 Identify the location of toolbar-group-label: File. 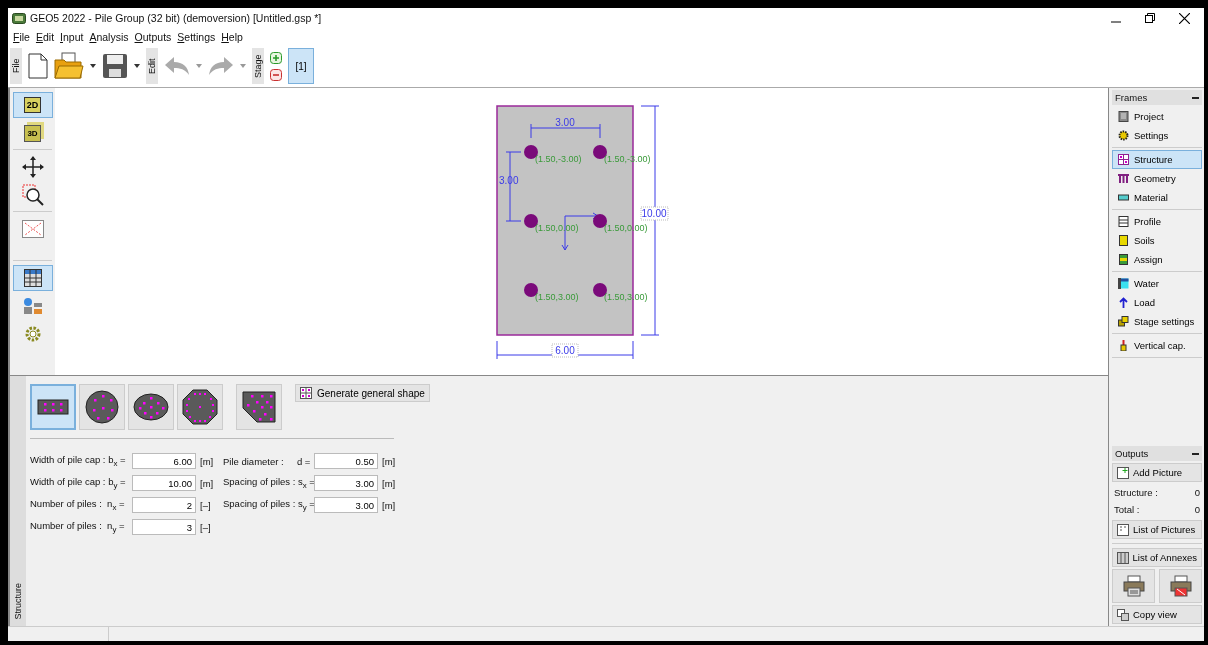
(16, 66).